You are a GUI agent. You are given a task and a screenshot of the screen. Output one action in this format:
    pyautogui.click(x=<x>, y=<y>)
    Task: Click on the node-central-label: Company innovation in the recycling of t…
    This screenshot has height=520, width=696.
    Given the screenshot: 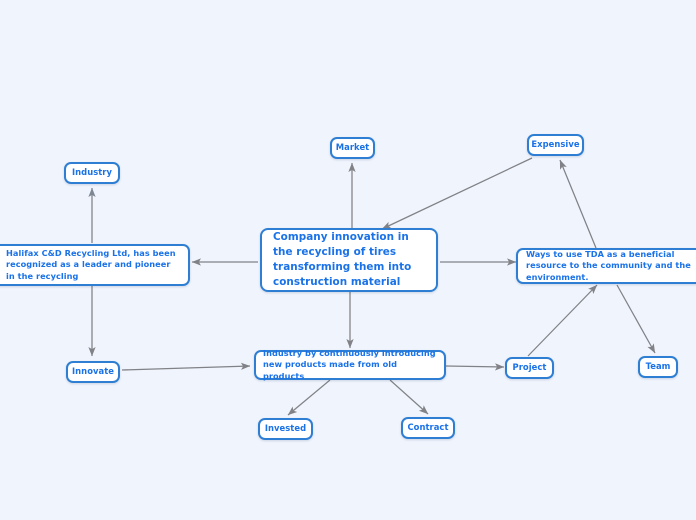 What is the action you would take?
    pyautogui.click(x=342, y=259)
    